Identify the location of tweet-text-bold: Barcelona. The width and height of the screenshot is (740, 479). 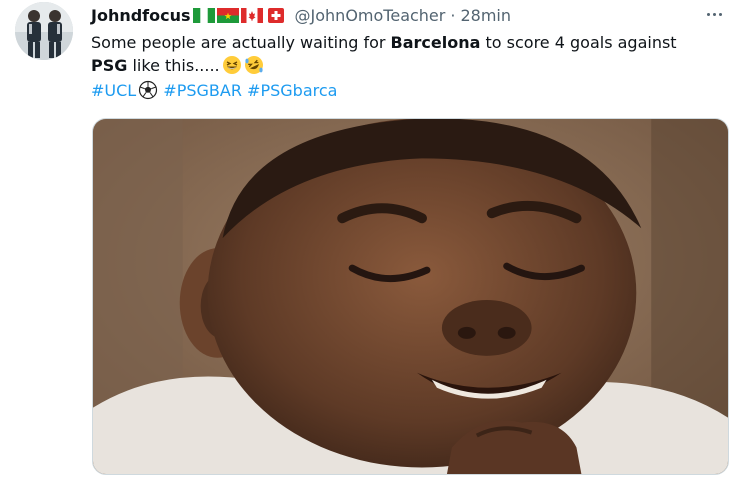
(435, 42).